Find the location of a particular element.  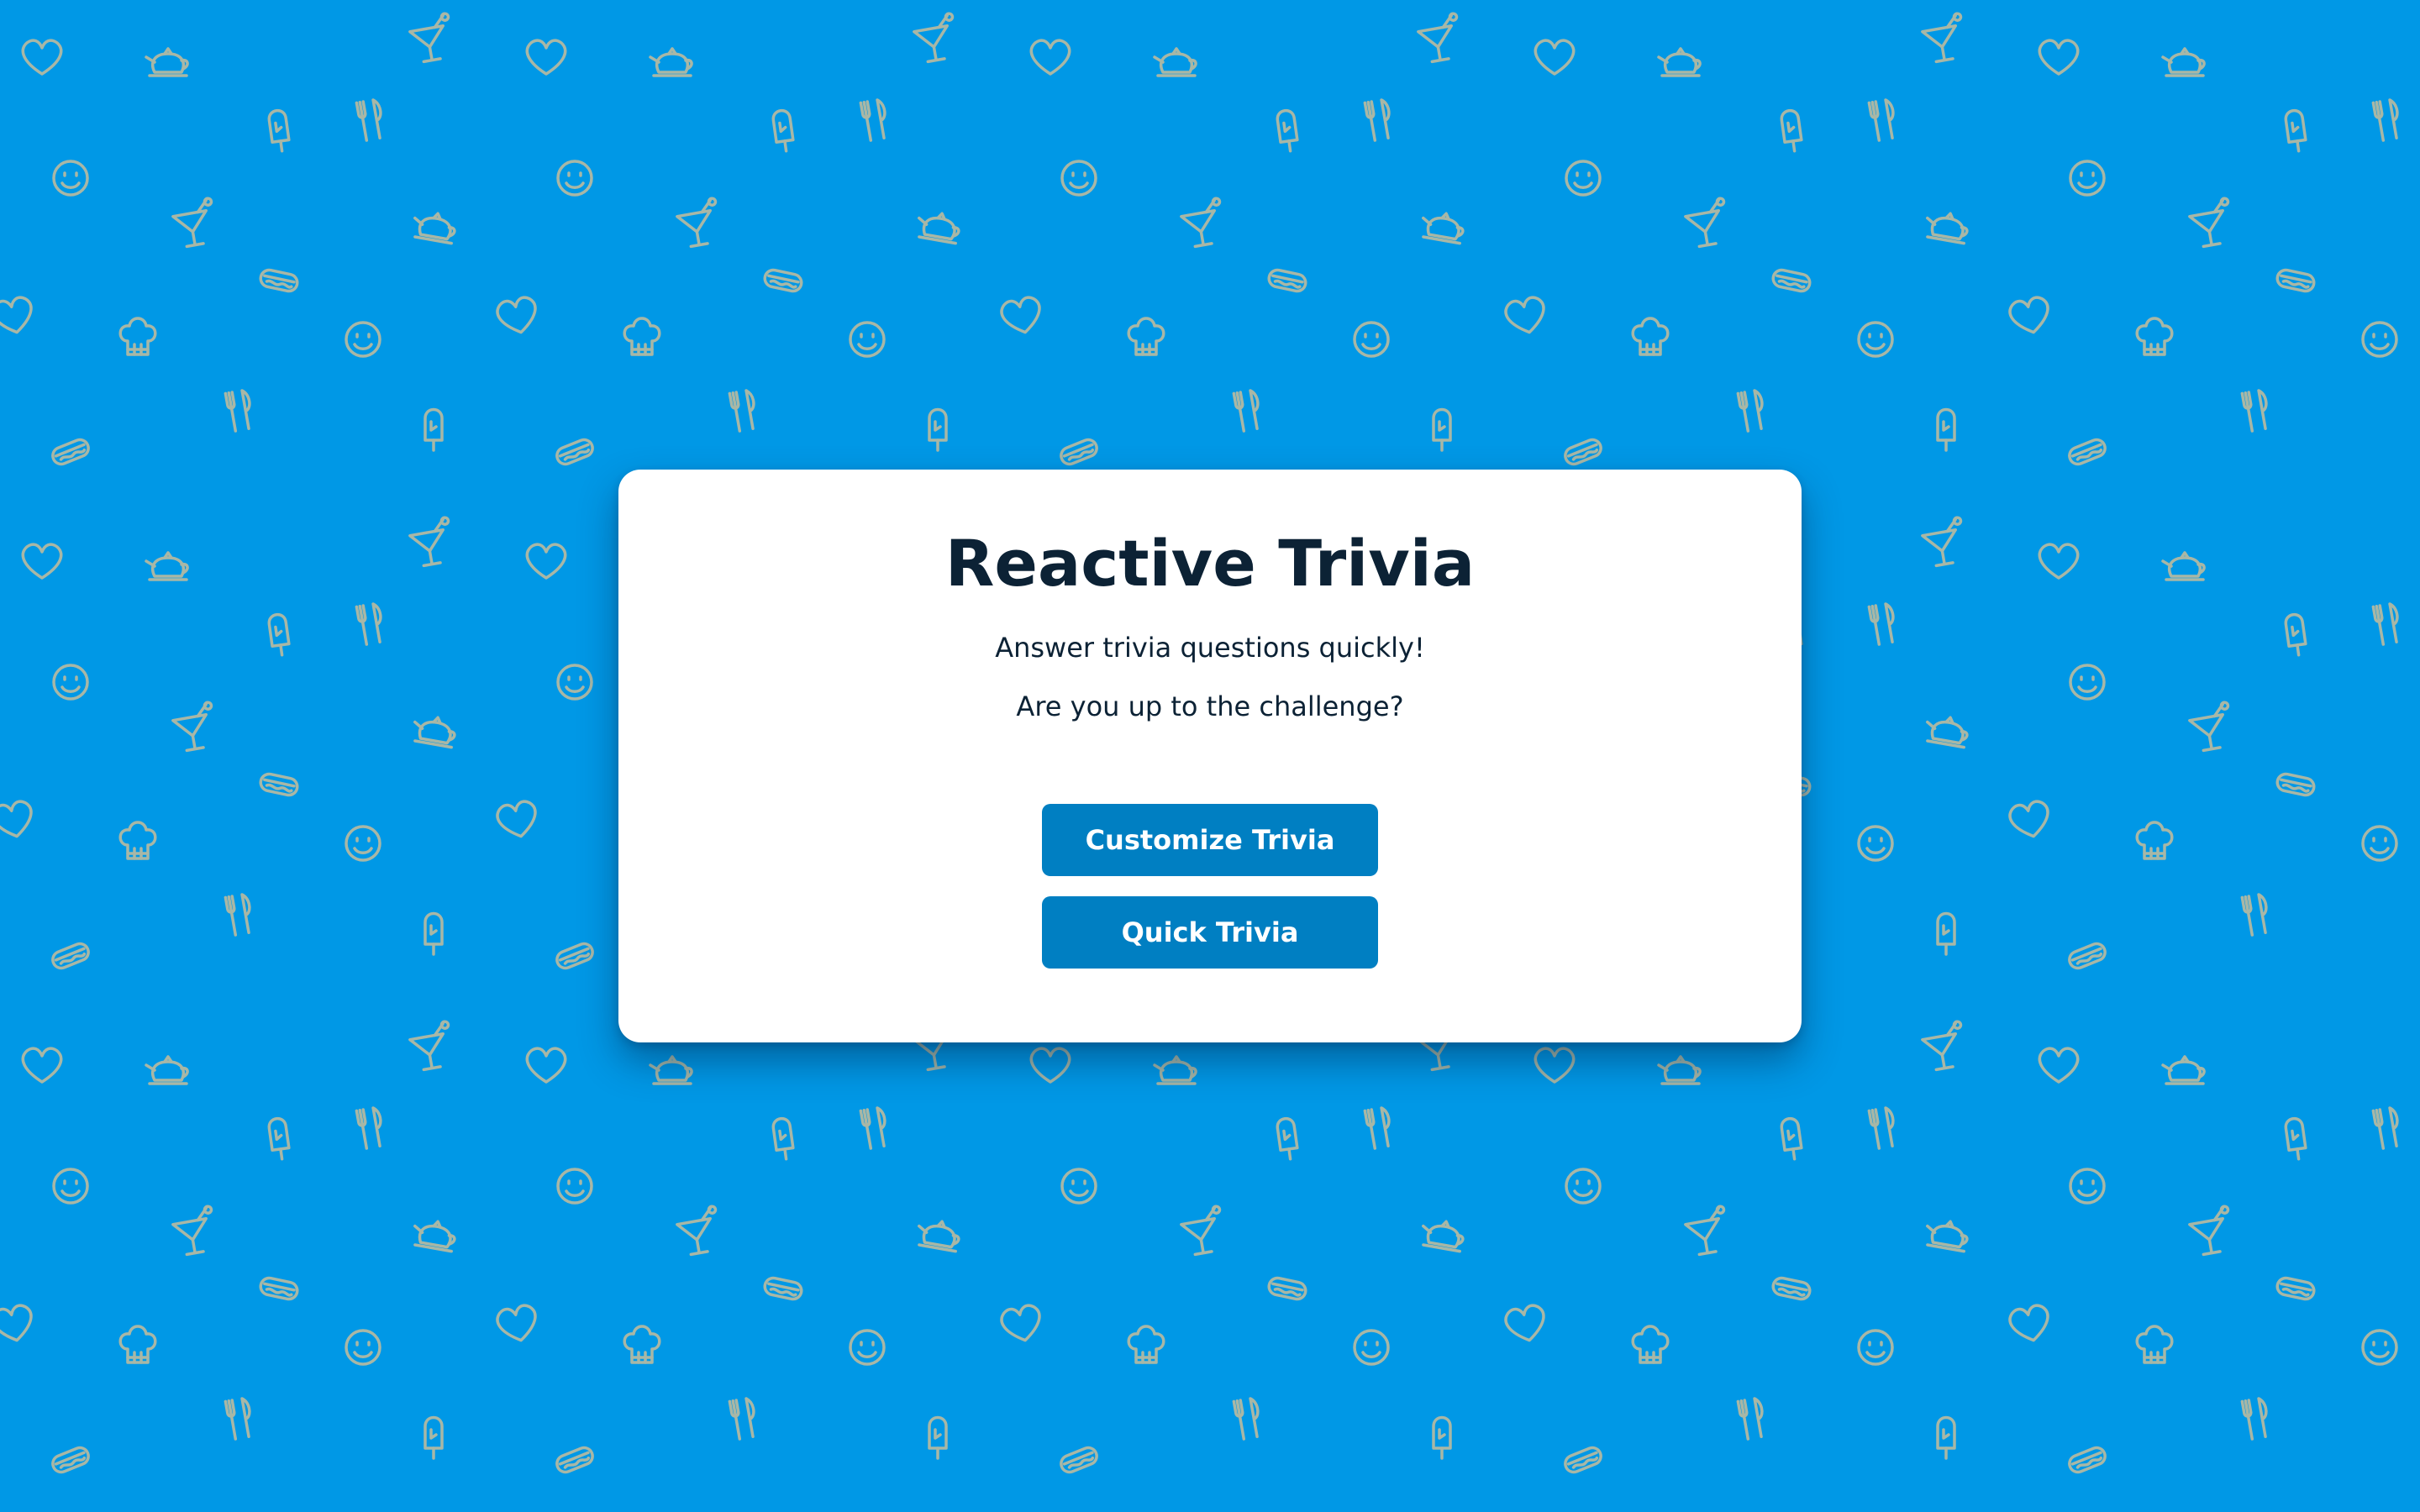

tagline-challenge: Are you up to the challenge? is located at coordinates (1210, 706).